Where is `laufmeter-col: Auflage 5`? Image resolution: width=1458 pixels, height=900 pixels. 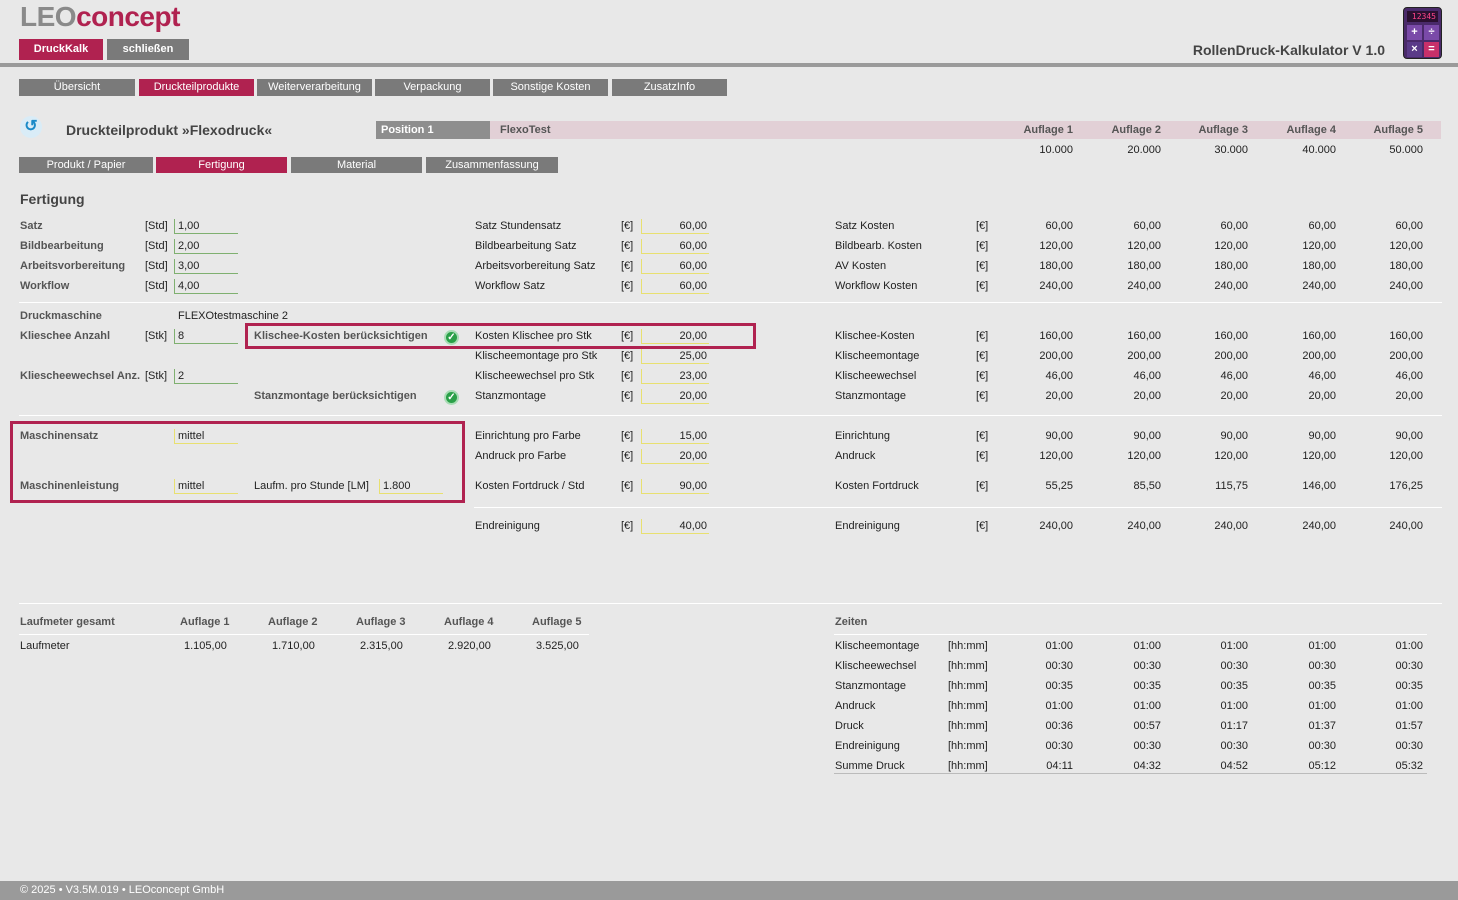
laufmeter-col: Auflage 5 is located at coordinates (557, 622).